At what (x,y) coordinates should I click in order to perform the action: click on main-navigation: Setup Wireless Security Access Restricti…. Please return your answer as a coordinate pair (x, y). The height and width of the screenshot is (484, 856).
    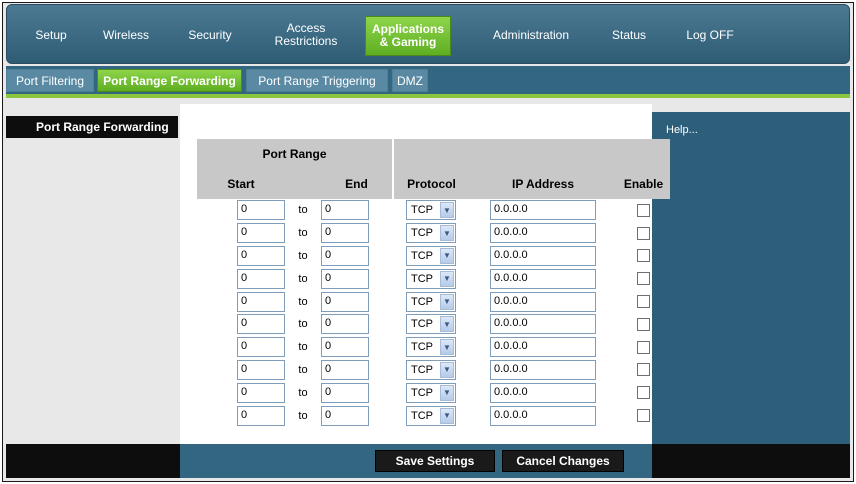
    Looking at the image, I should click on (428, 34).